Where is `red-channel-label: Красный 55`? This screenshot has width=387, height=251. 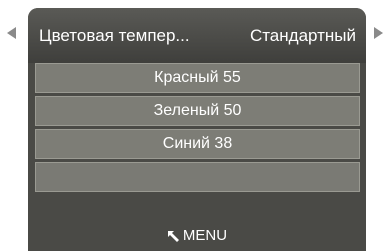
red-channel-label: Красный 55 is located at coordinates (197, 77).